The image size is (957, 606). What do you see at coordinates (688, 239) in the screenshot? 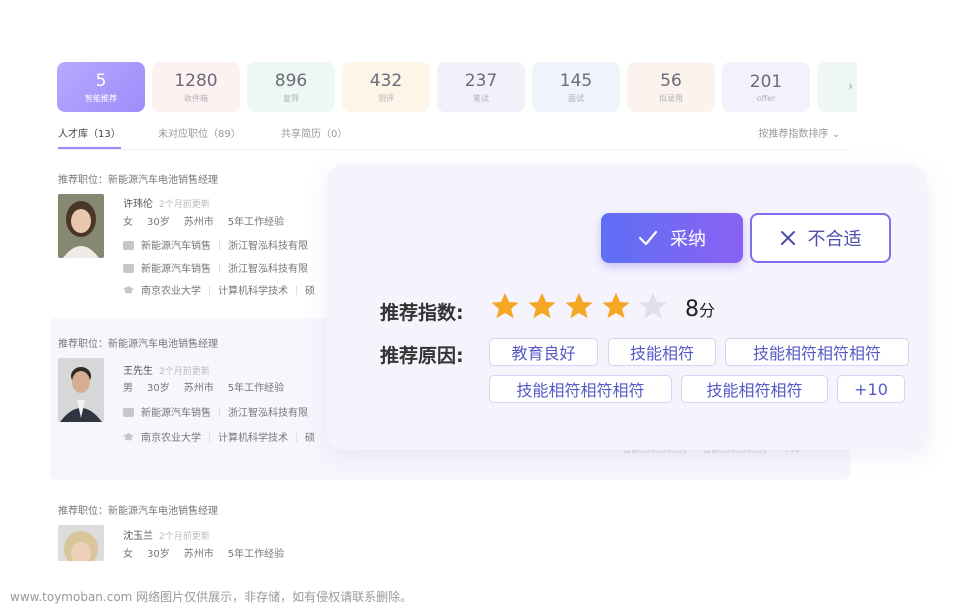
I see `accept-label: 采纳` at bounding box center [688, 239].